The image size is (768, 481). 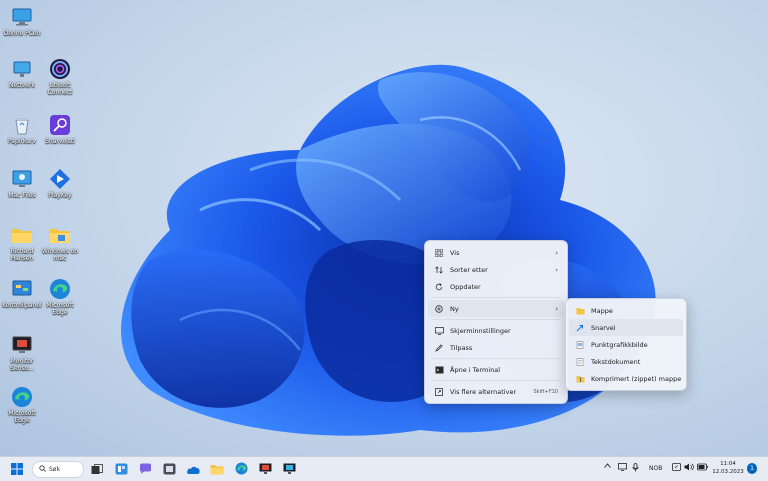 What do you see at coordinates (702, 468) in the screenshot?
I see `battery-icon` at bounding box center [702, 468].